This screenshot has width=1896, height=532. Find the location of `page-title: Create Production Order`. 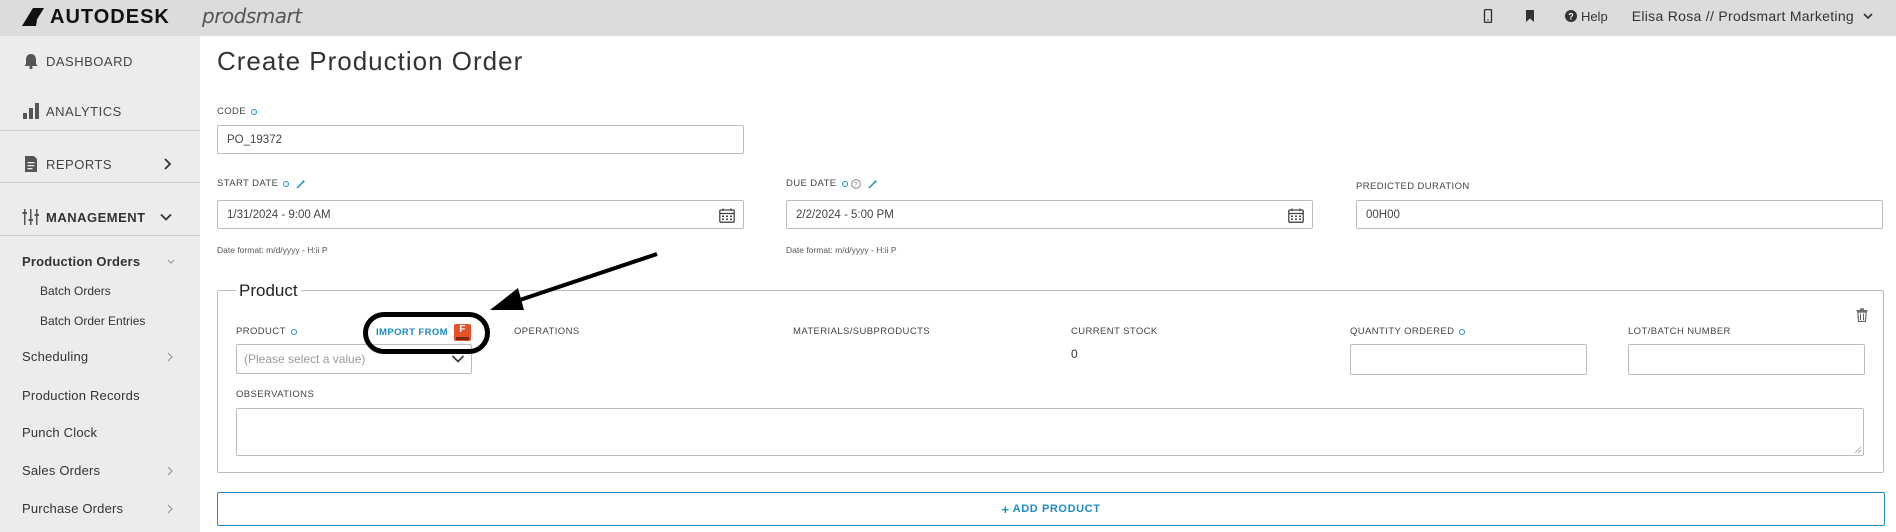

page-title: Create Production Order is located at coordinates (370, 61).